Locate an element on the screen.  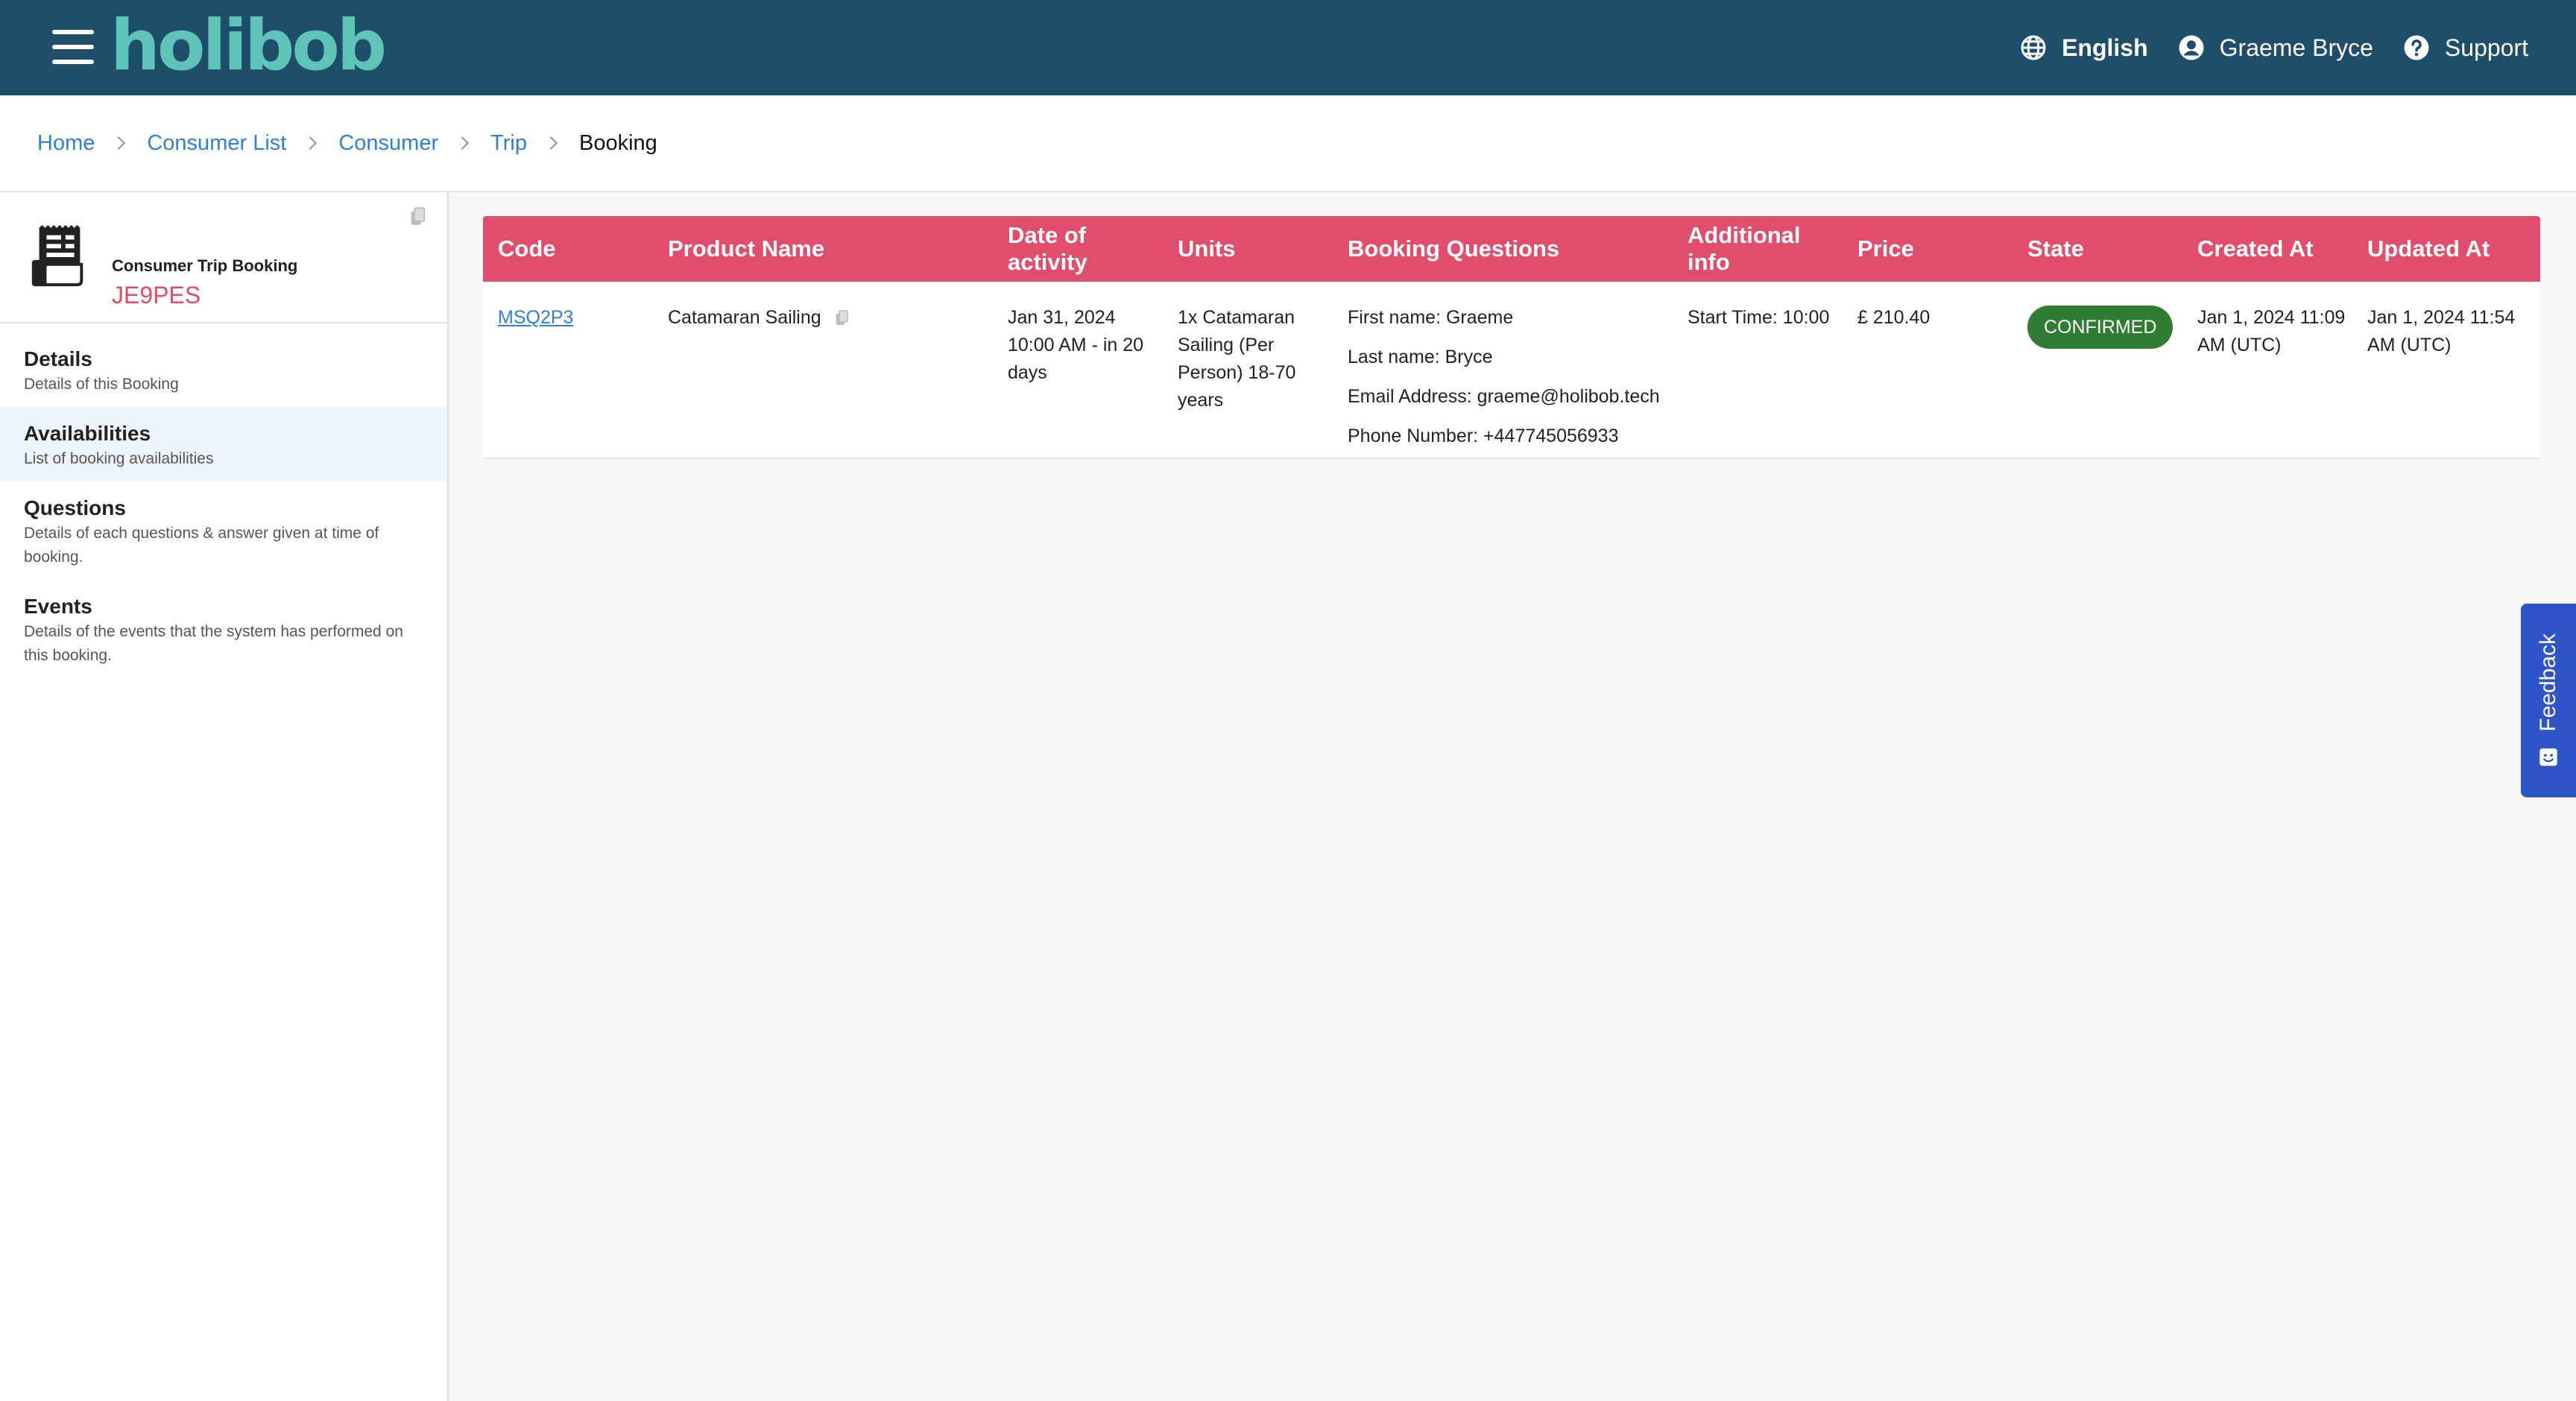
feedback-button: Feedback is located at coordinates (2549, 700).